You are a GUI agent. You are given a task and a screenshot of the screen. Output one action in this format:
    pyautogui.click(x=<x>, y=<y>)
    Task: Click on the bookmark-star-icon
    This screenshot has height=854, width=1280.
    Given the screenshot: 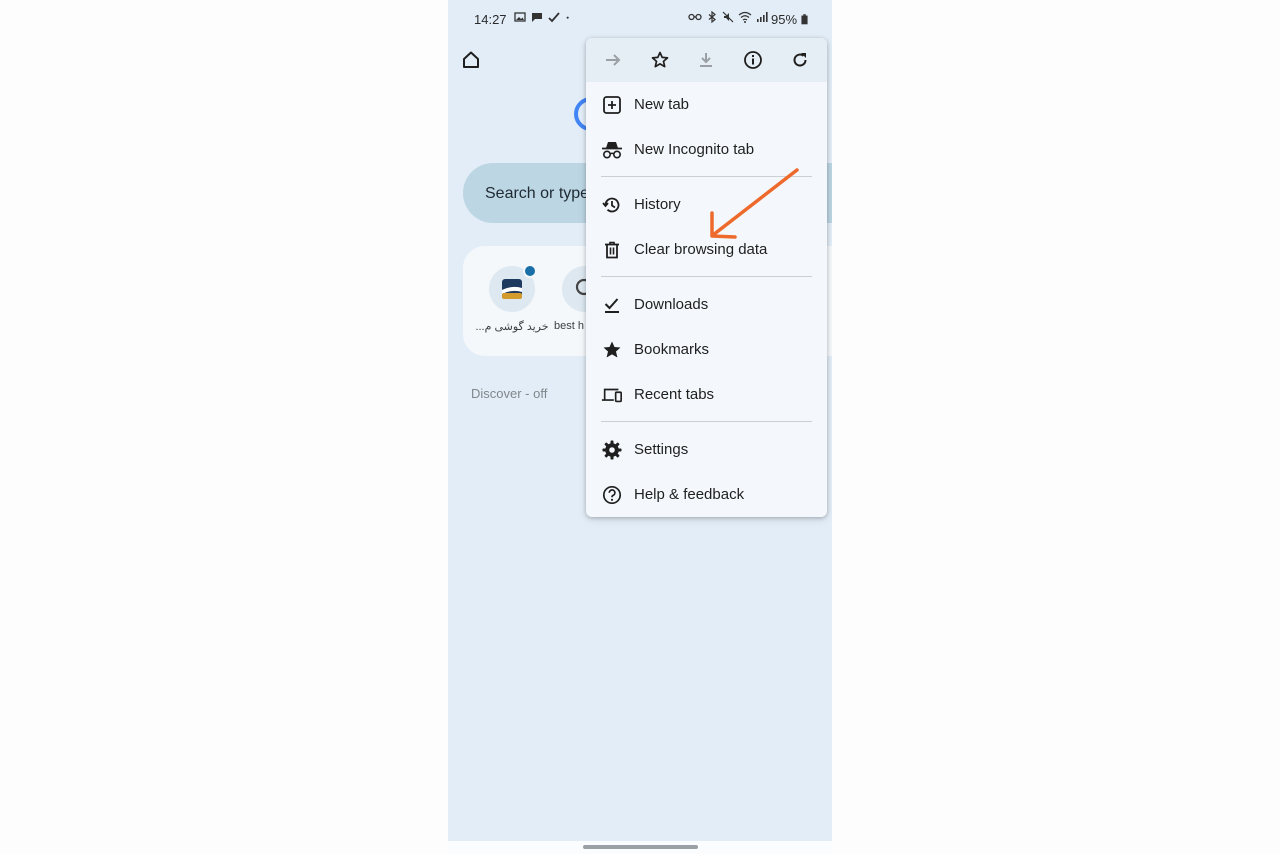 What is the action you would take?
    pyautogui.click(x=660, y=59)
    